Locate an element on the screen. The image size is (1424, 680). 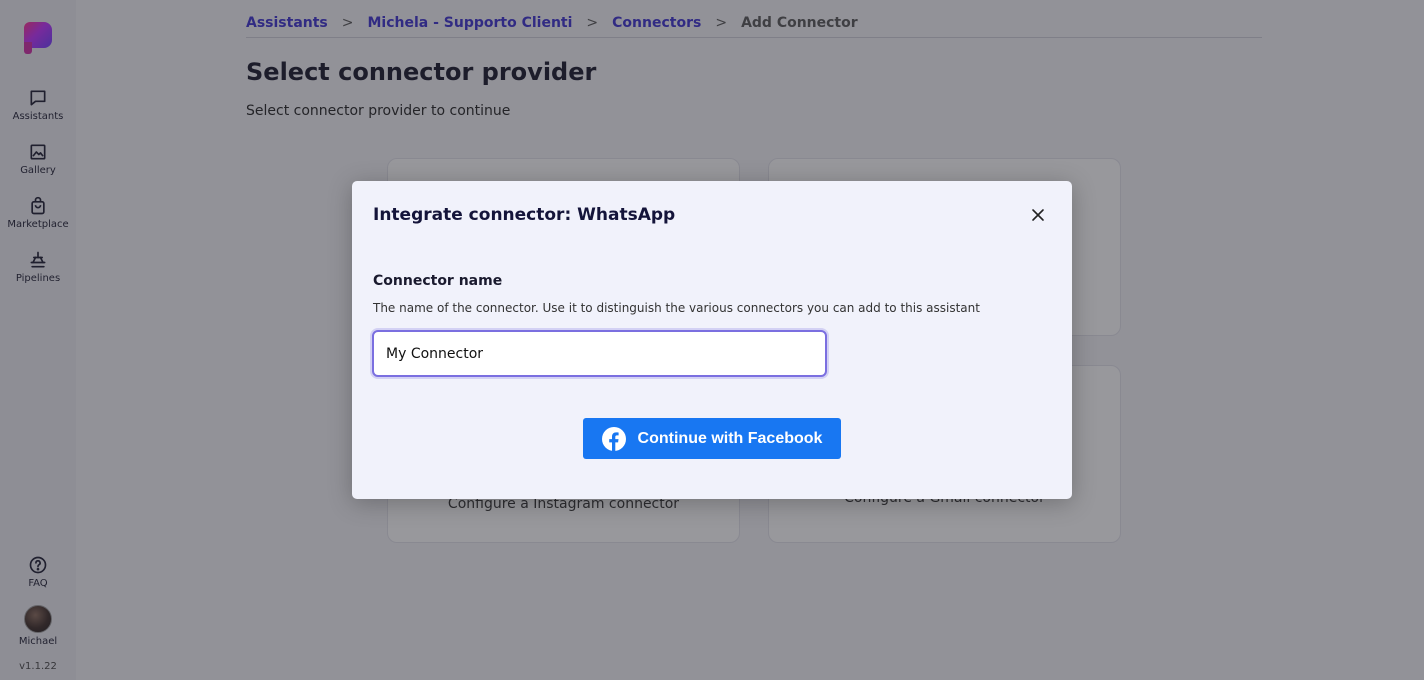
connector-name-label: Connector name is located at coordinates (438, 281).